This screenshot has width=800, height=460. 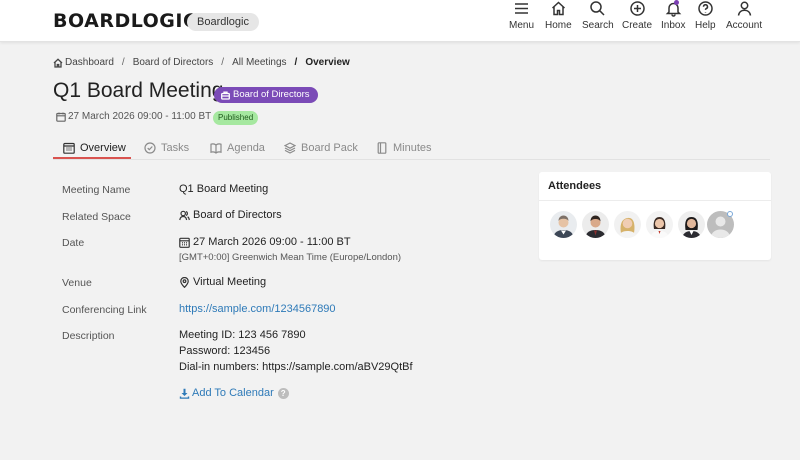 I want to click on conferencing-link-label: Conferencing Link, so click(x=104, y=310).